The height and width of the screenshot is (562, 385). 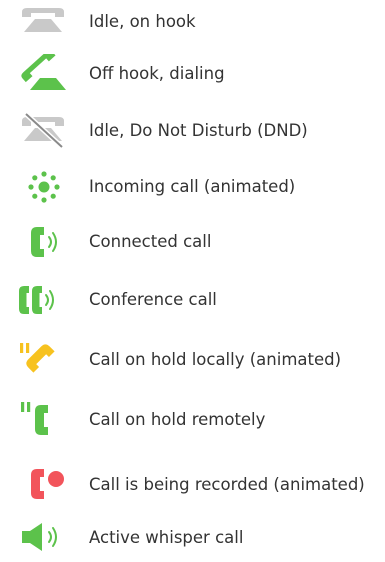 I want to click on legend-item-conference: Conference call, so click(x=192, y=300).